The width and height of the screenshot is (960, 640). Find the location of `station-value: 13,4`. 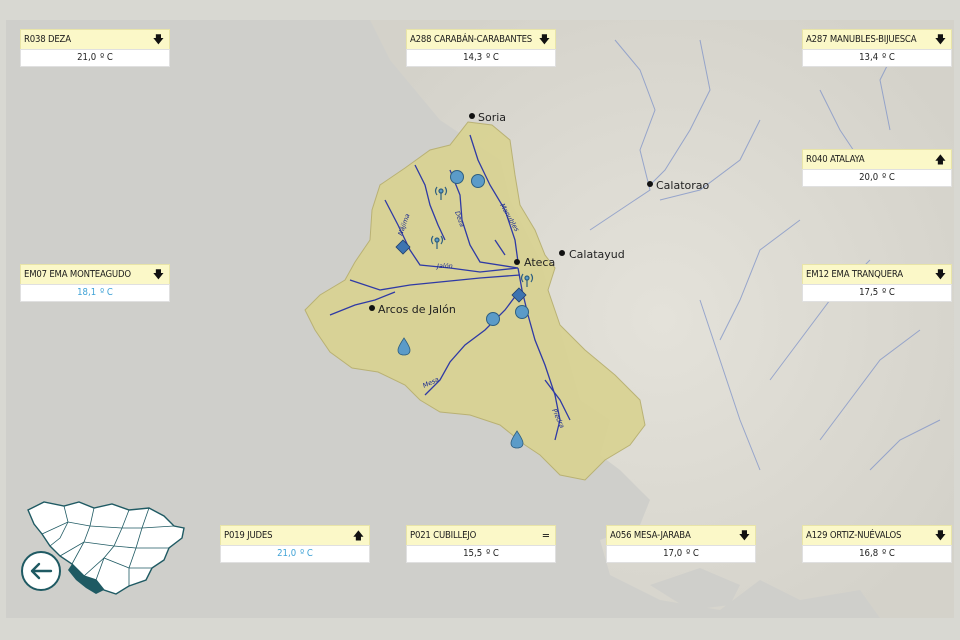

station-value: 13,4 is located at coordinates (869, 57).